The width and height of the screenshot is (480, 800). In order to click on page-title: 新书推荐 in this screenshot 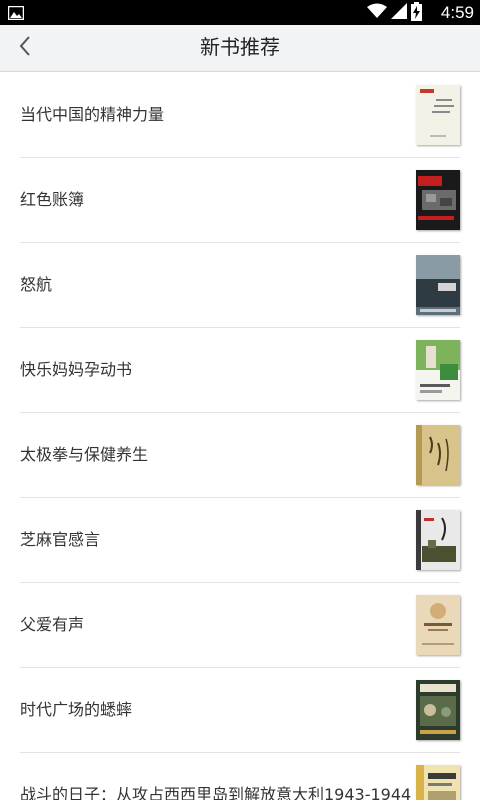, I will do `click(240, 48)`.